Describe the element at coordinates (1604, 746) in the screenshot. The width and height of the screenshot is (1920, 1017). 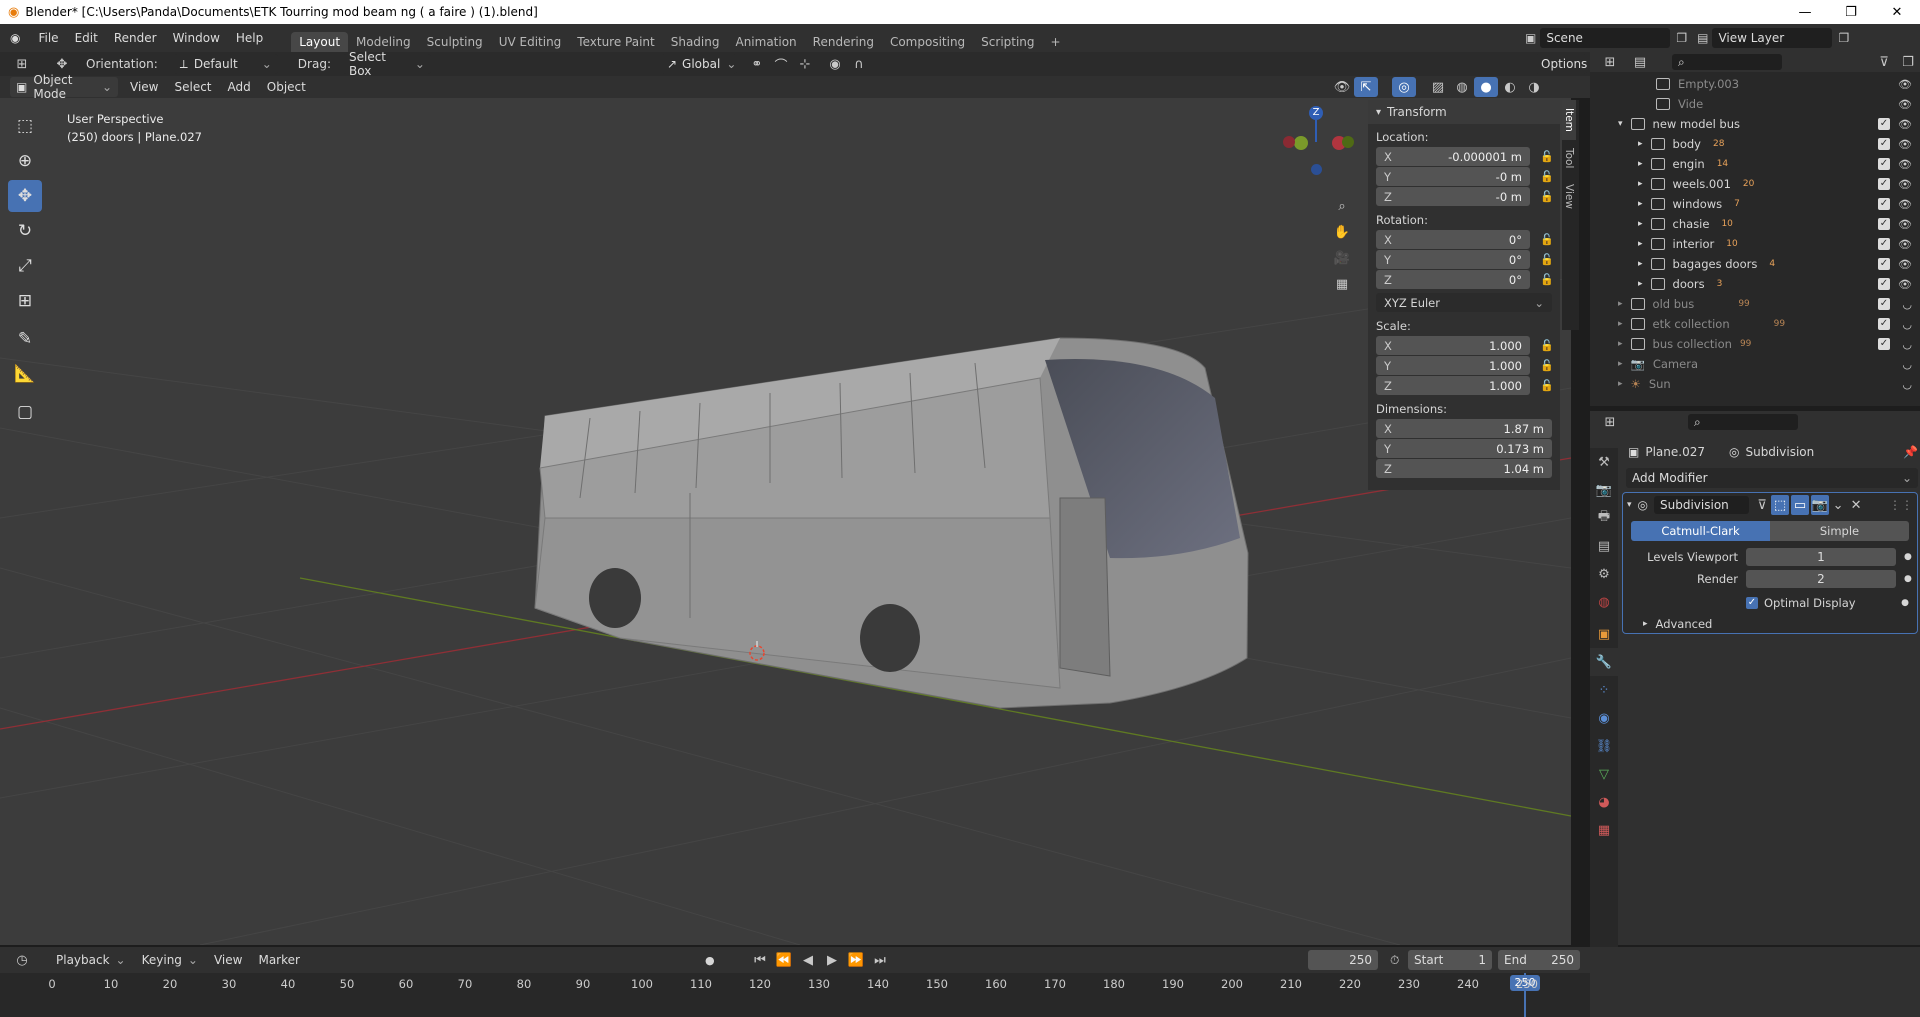
I see `constraints-props-icon: ⛓` at that location.